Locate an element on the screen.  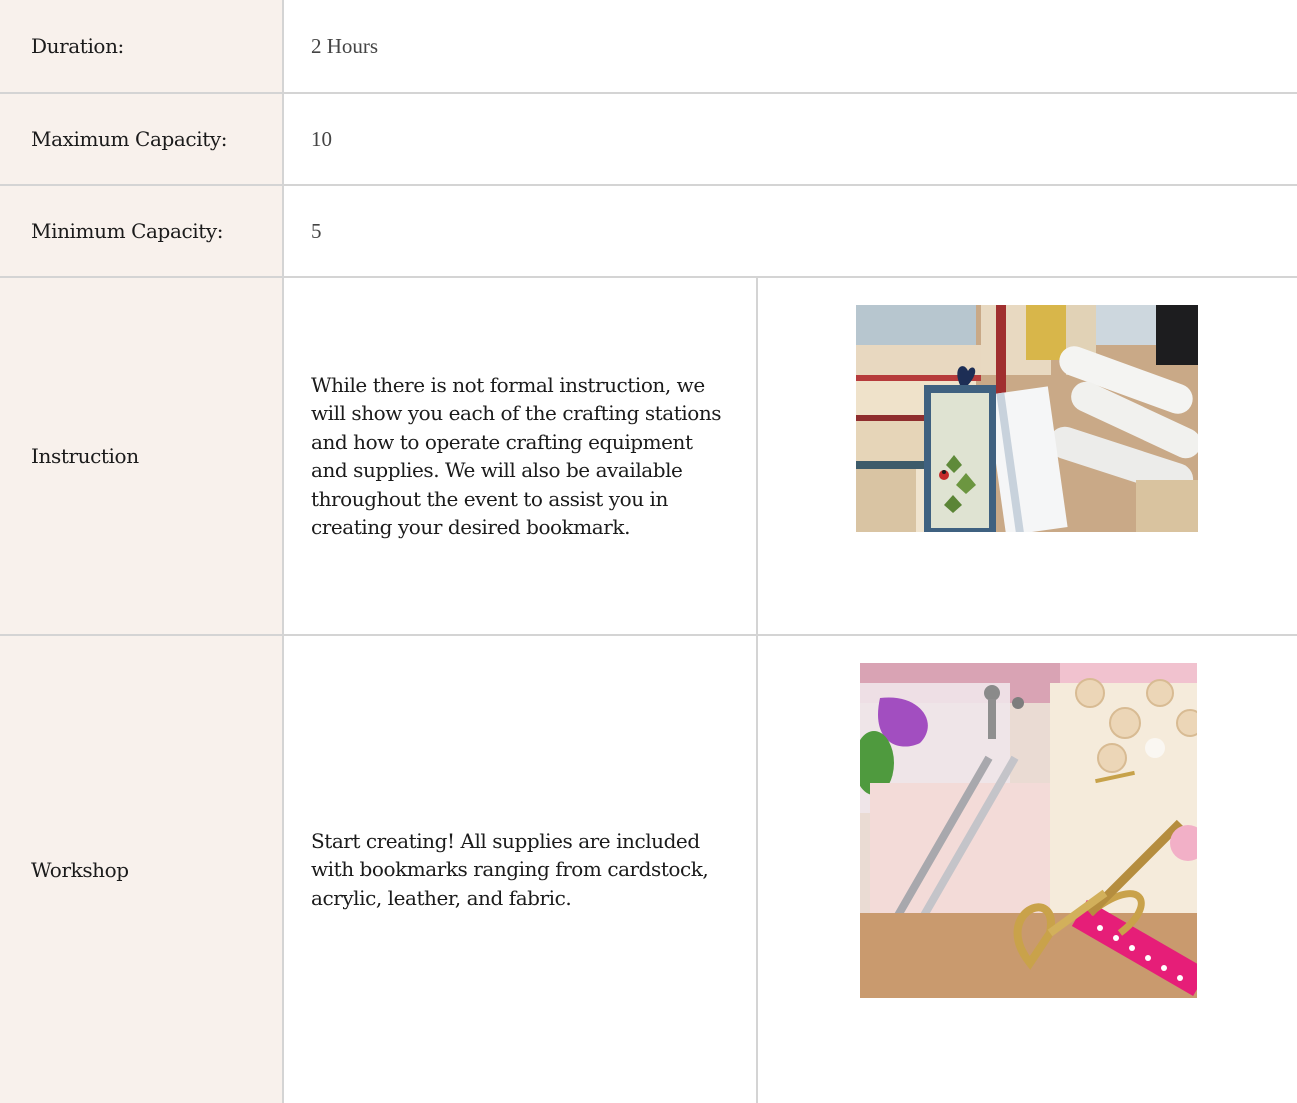
duration-label: Duration: is located at coordinates (142, 46).